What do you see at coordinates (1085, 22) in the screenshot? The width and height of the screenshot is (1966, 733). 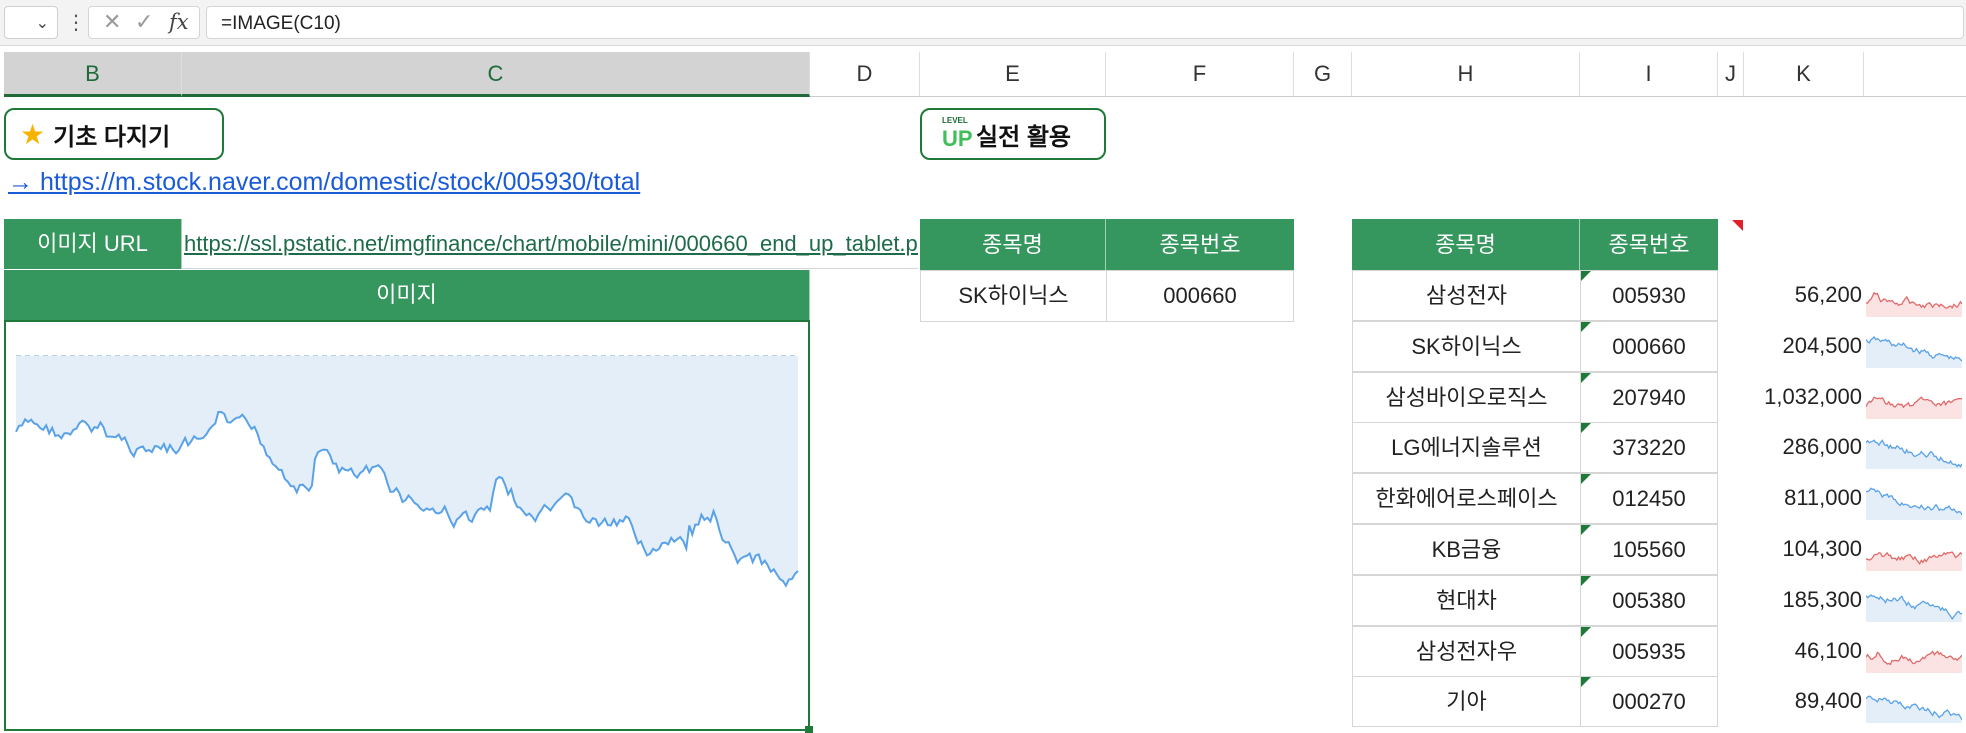 I see `formula-input: =IMAGE(C10)` at bounding box center [1085, 22].